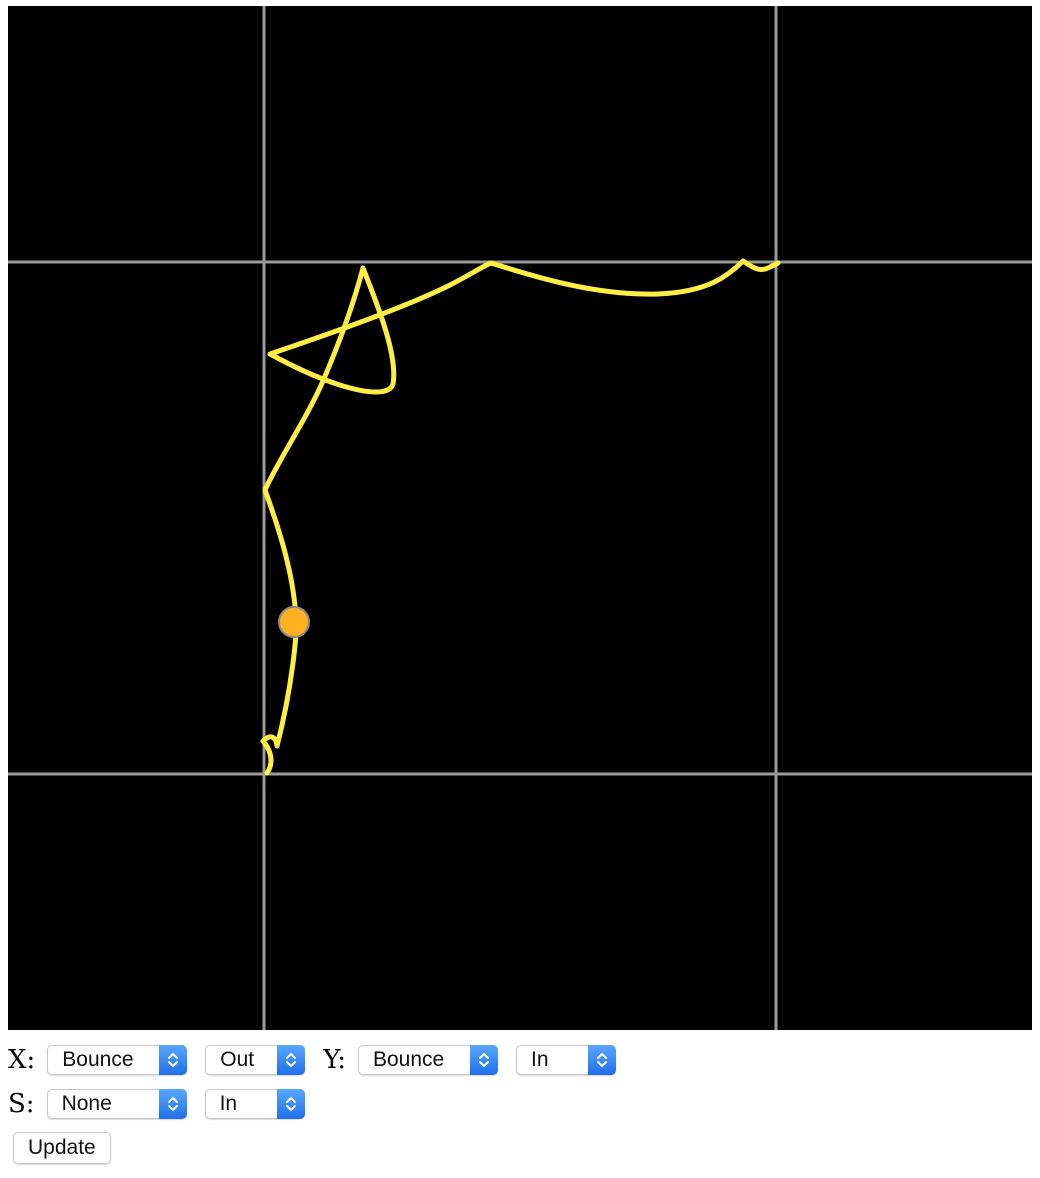  I want to click on x-direction-value: Out, so click(237, 1059).